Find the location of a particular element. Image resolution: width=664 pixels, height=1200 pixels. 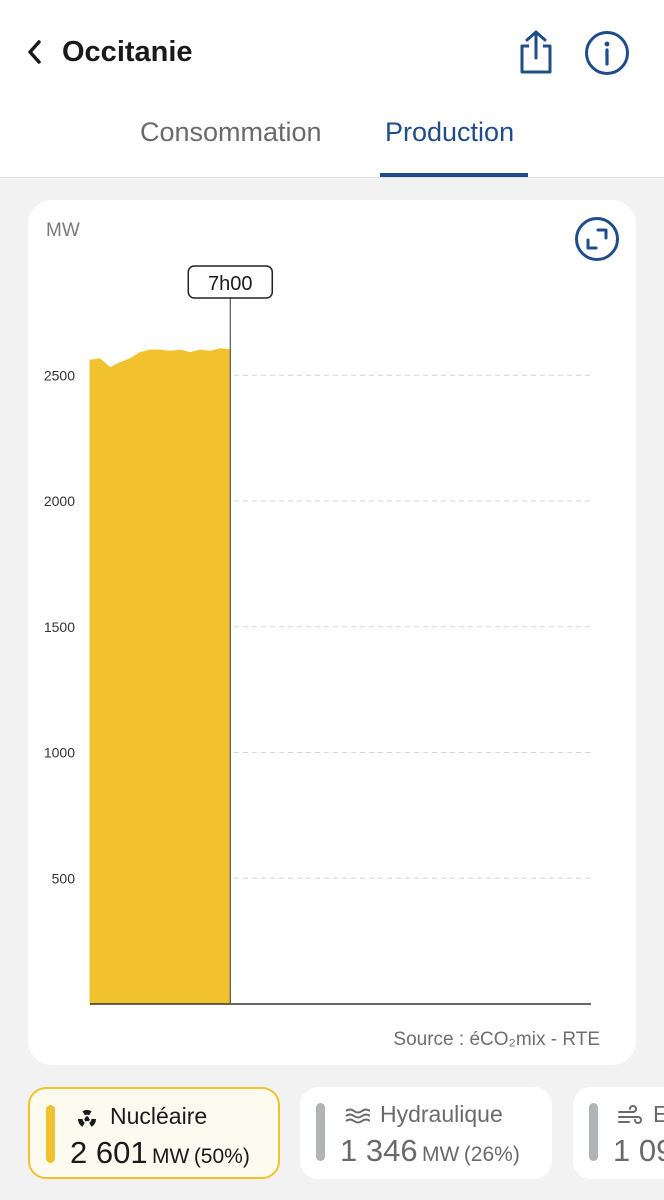

legend-value-row: 2 601 MW (50%) is located at coordinates (160, 1153).